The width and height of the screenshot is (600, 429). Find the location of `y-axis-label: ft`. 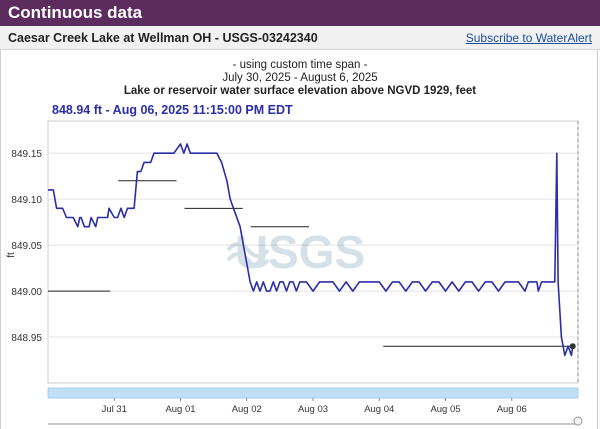

y-axis-label: ft is located at coordinates (11, 255).